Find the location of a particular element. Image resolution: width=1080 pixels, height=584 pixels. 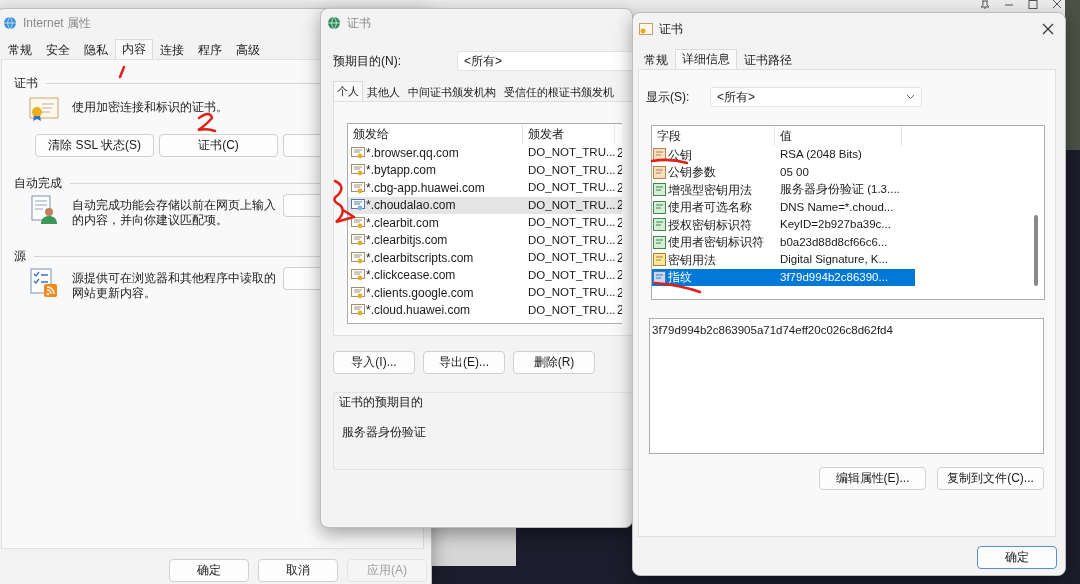

show-dropdown: <所有> is located at coordinates (816, 97).